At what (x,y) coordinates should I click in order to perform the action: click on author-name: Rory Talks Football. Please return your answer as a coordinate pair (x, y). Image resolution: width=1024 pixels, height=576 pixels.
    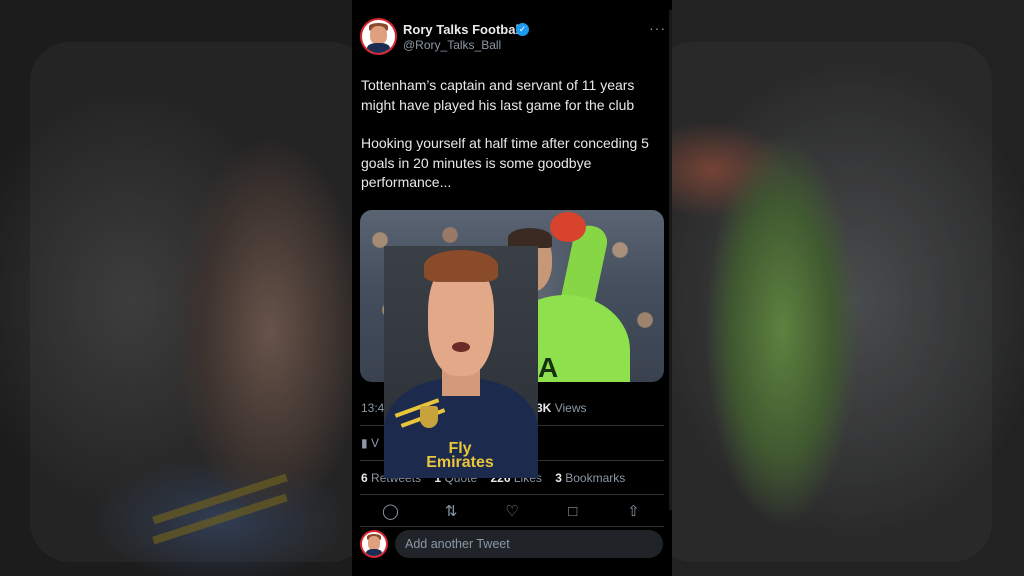
    Looking at the image, I should click on (463, 29).